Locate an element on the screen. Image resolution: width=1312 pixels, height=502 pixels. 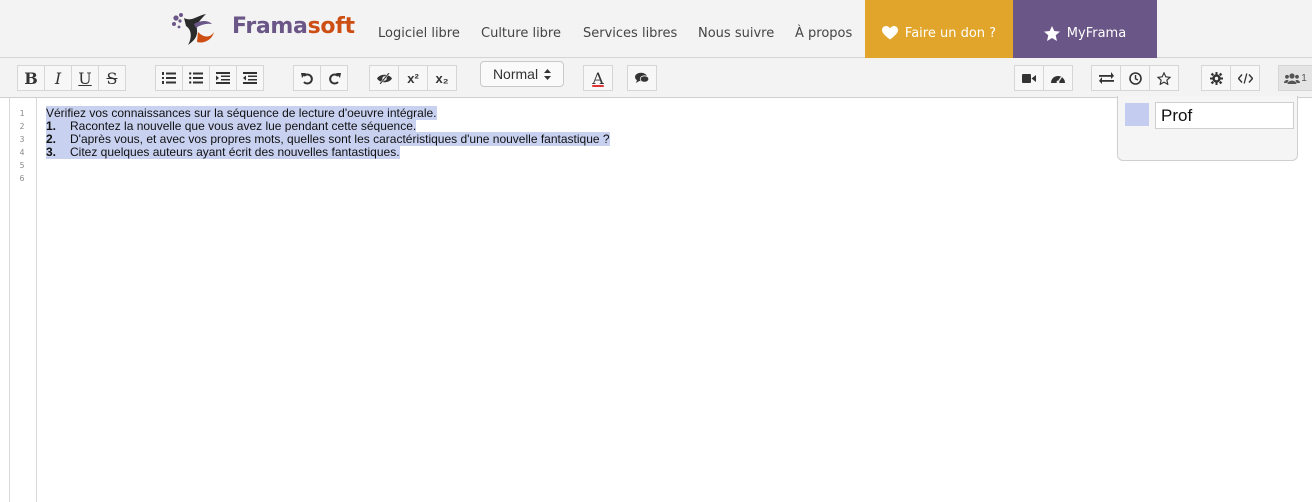
eye-slash-icon is located at coordinates (384, 78).